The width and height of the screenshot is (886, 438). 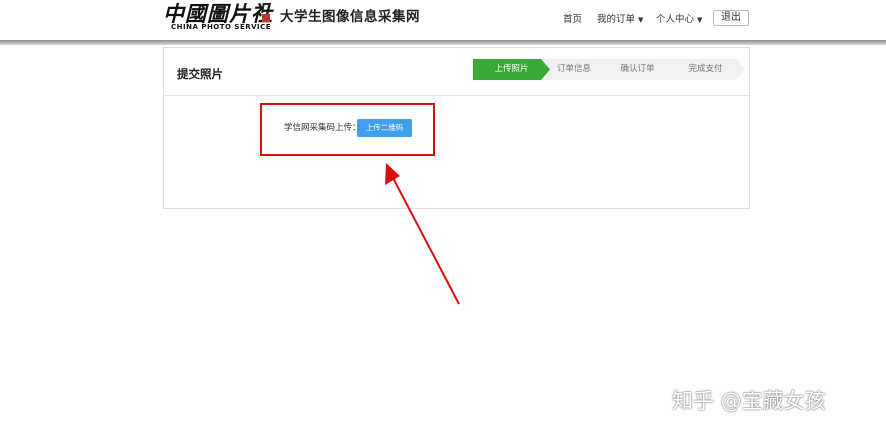 I want to click on nav-my-orders-menu: 我的订单 ▼, so click(x=620, y=18).